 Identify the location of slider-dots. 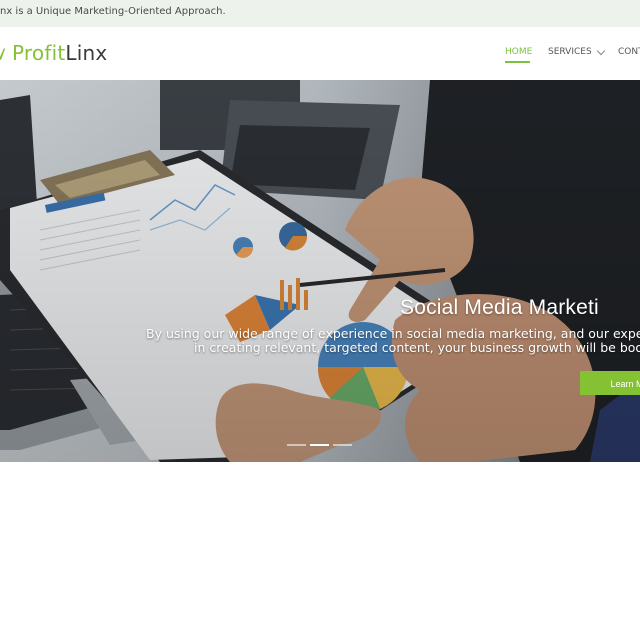
(319, 445).